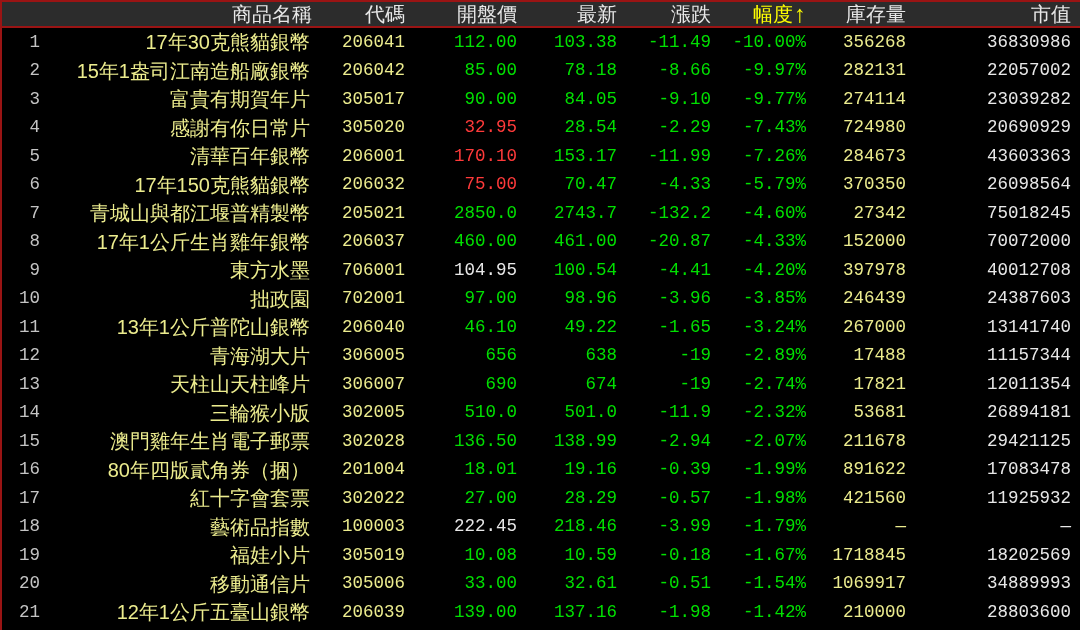  I want to click on row-number: 18, so click(29, 527).